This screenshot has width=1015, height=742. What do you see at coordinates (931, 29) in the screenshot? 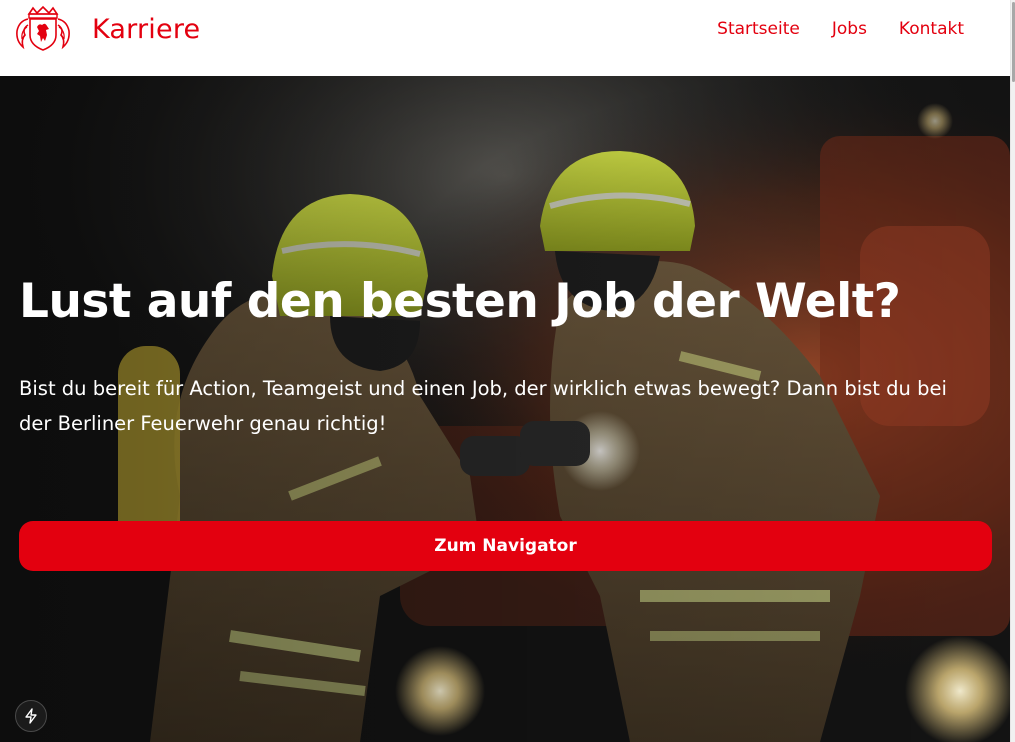
I see `nav-link-kontakt: Kontakt` at bounding box center [931, 29].